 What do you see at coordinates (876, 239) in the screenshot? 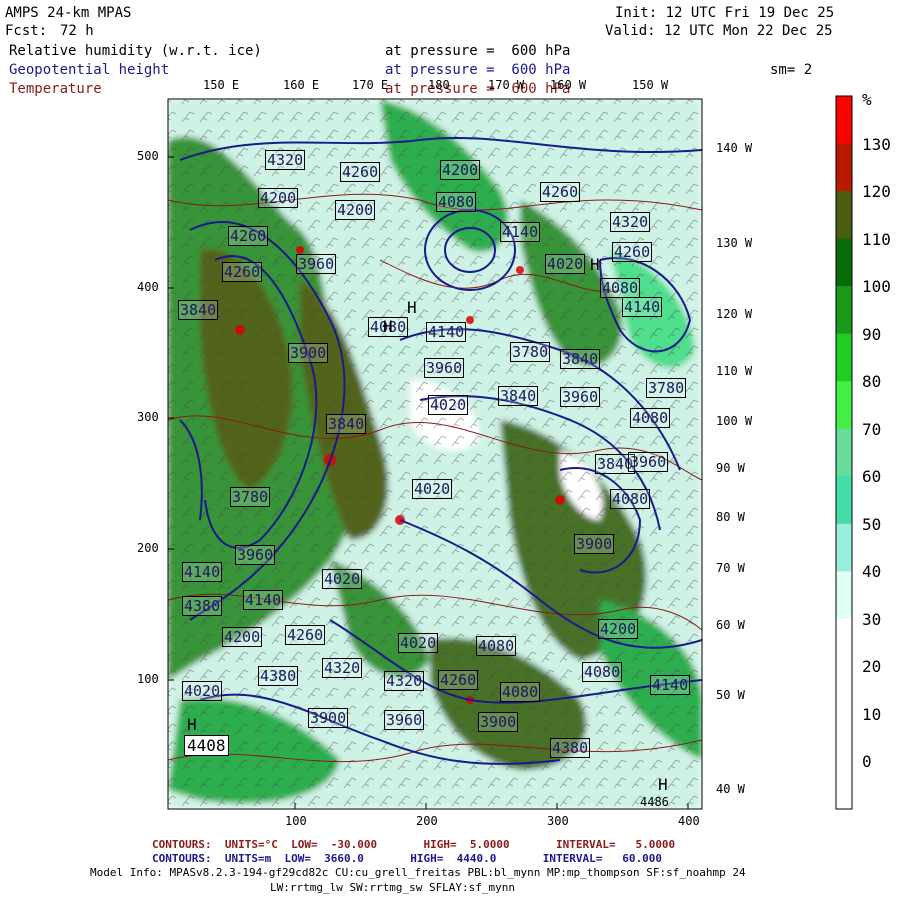
I see `colorbar-label: 110` at bounding box center [876, 239].